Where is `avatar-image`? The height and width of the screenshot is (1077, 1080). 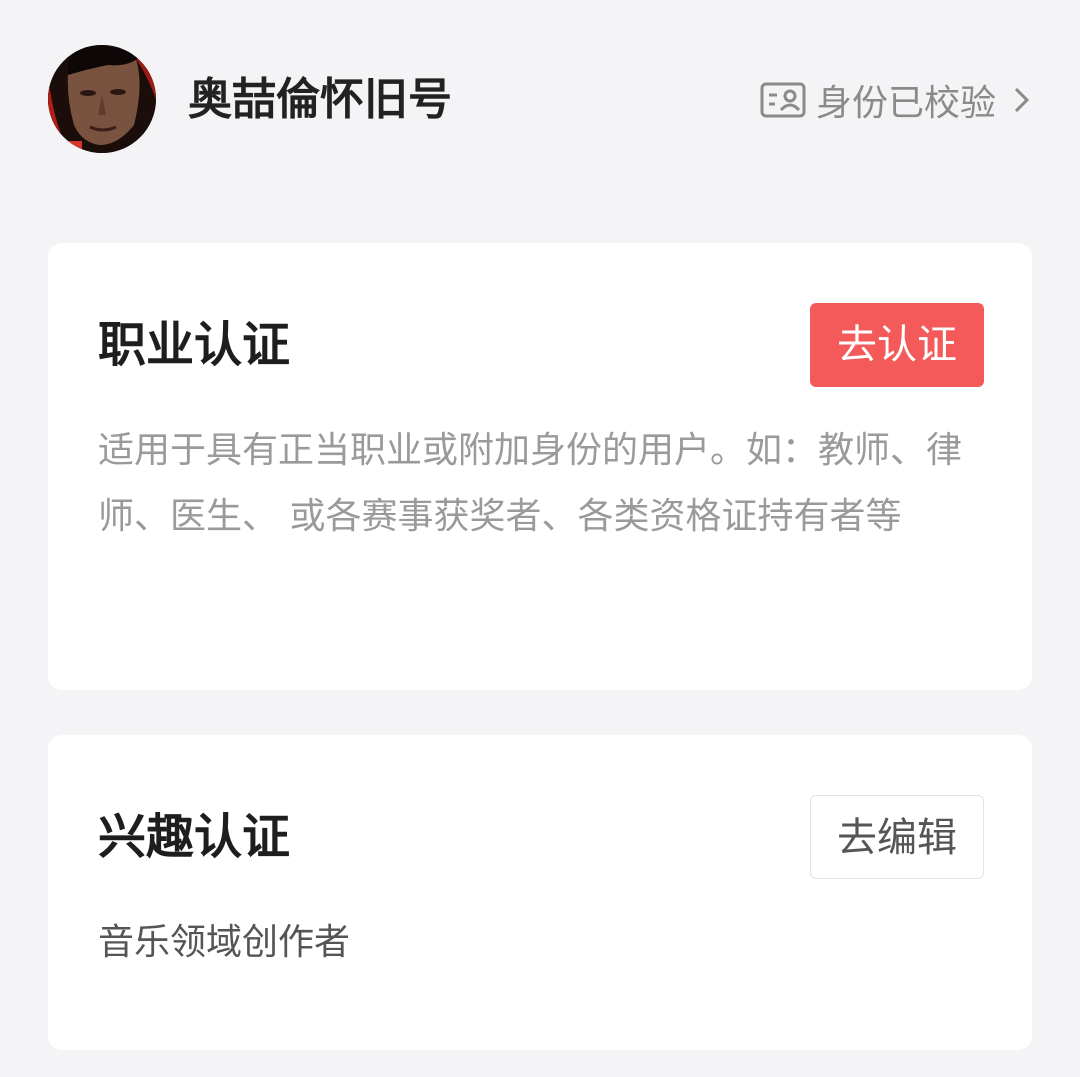 avatar-image is located at coordinates (102, 99).